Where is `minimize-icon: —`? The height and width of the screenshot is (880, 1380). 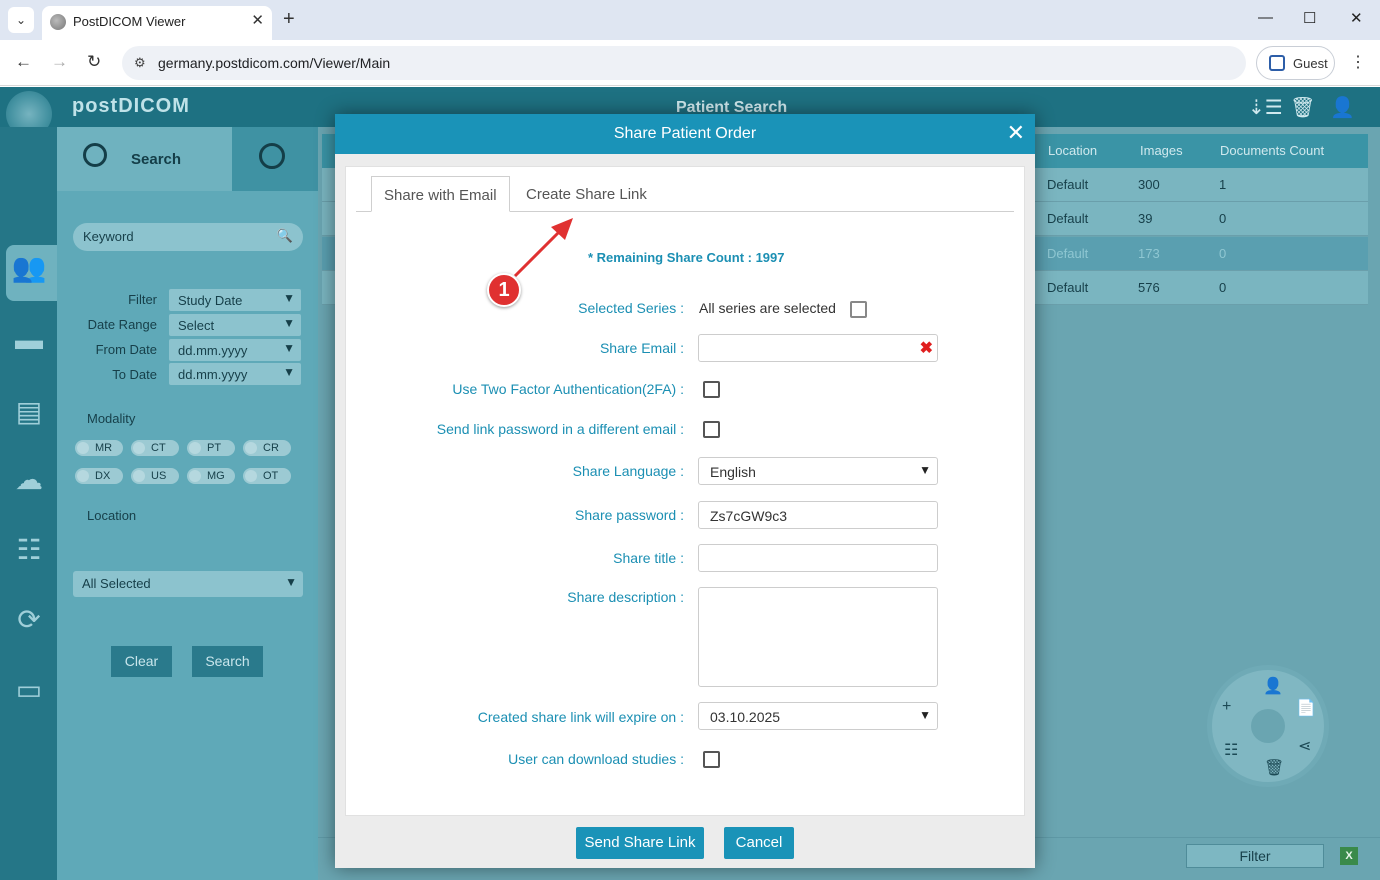
minimize-icon: — is located at coordinates (1265, 17).